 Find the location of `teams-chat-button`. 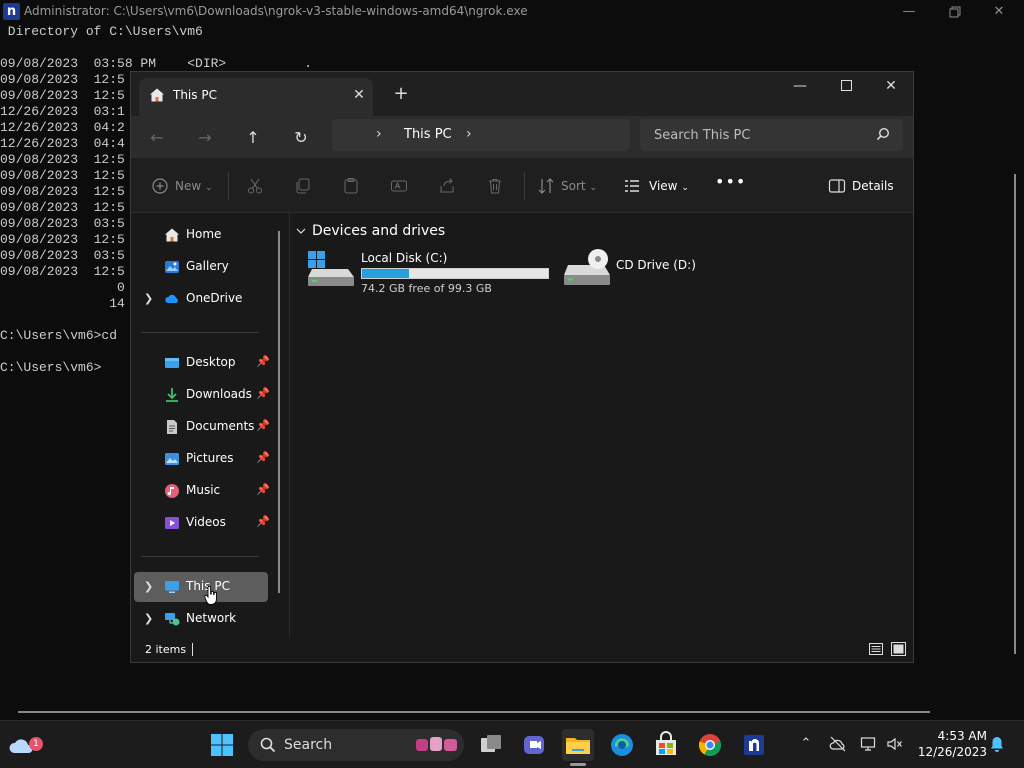

teams-chat-button is located at coordinates (534, 745).